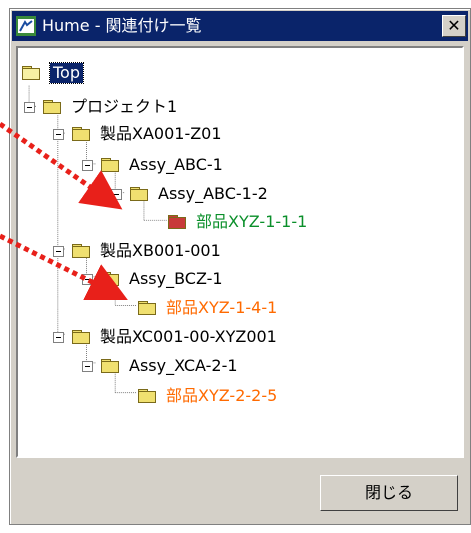 The height and width of the screenshot is (533, 471). What do you see at coordinates (183, 365) in the screenshot?
I see `assy-label: Assy_XCA-2-1` at bounding box center [183, 365].